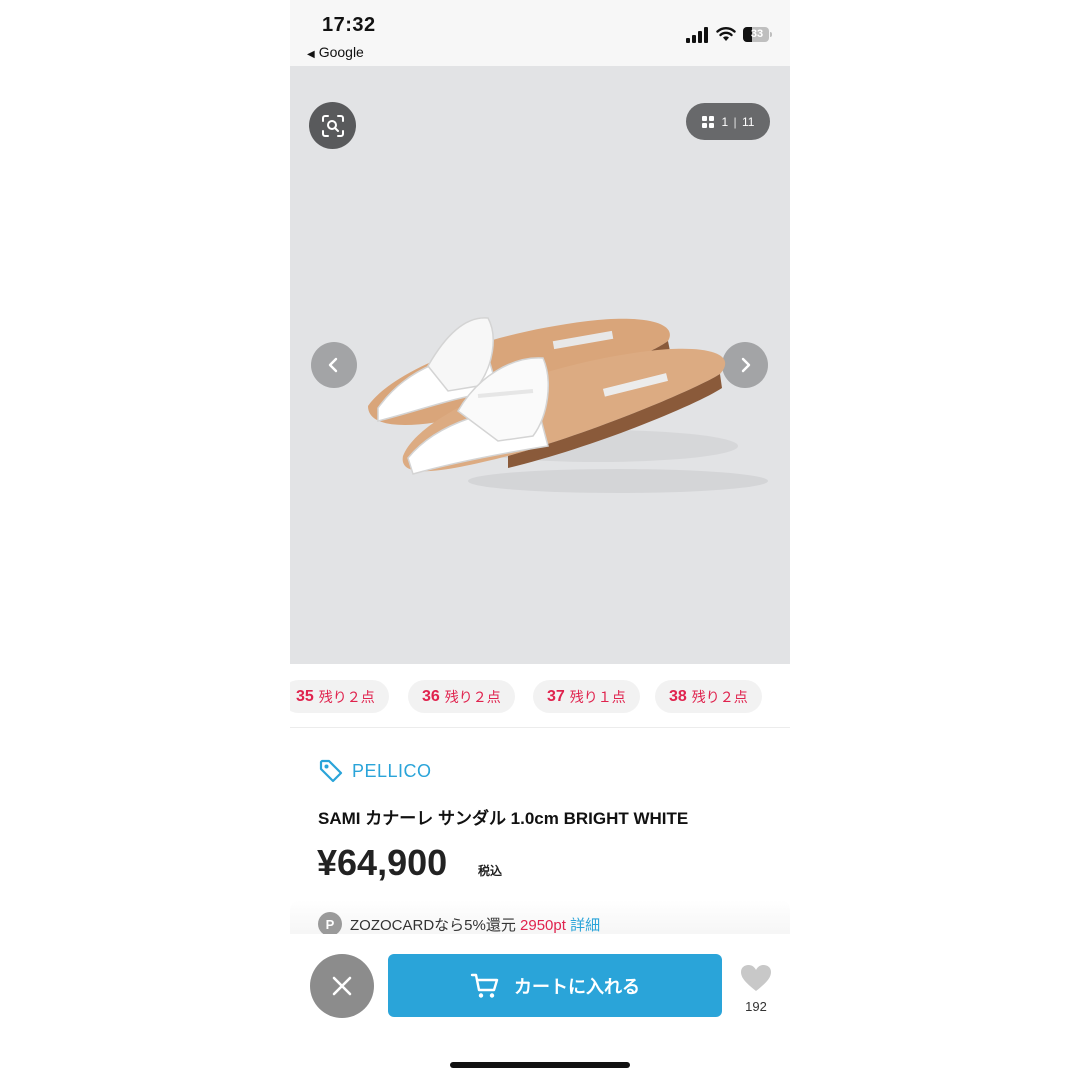 This screenshot has width=1080, height=1080. I want to click on status-time: 17:32, so click(349, 25).